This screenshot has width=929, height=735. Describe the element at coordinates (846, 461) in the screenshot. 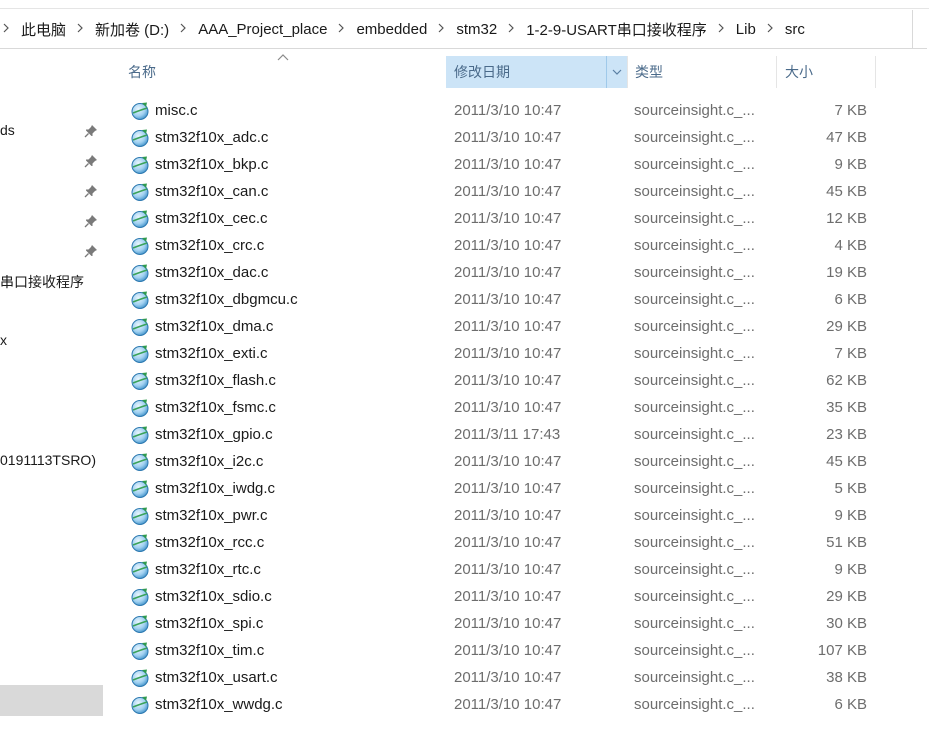

I see `file-size: 45 KB` at that location.